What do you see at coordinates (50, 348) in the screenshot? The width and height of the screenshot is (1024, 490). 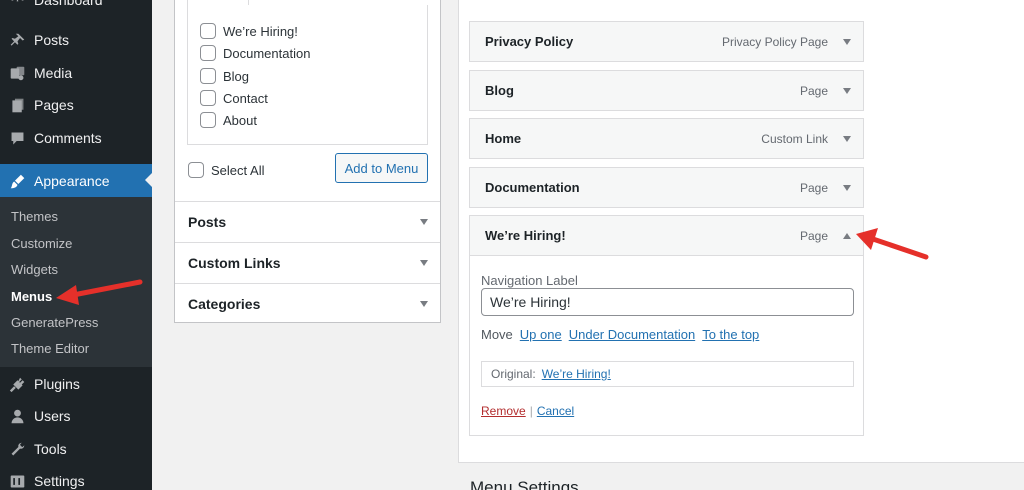 I see `submenu-item-theme-editor: Theme Editor` at bounding box center [50, 348].